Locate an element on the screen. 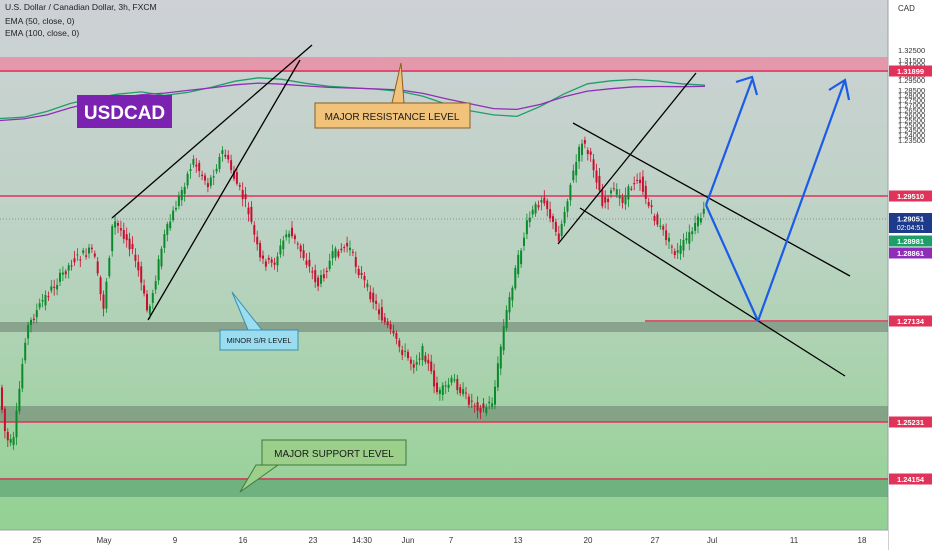  support-zone-upper is located at coordinates (444, 414).